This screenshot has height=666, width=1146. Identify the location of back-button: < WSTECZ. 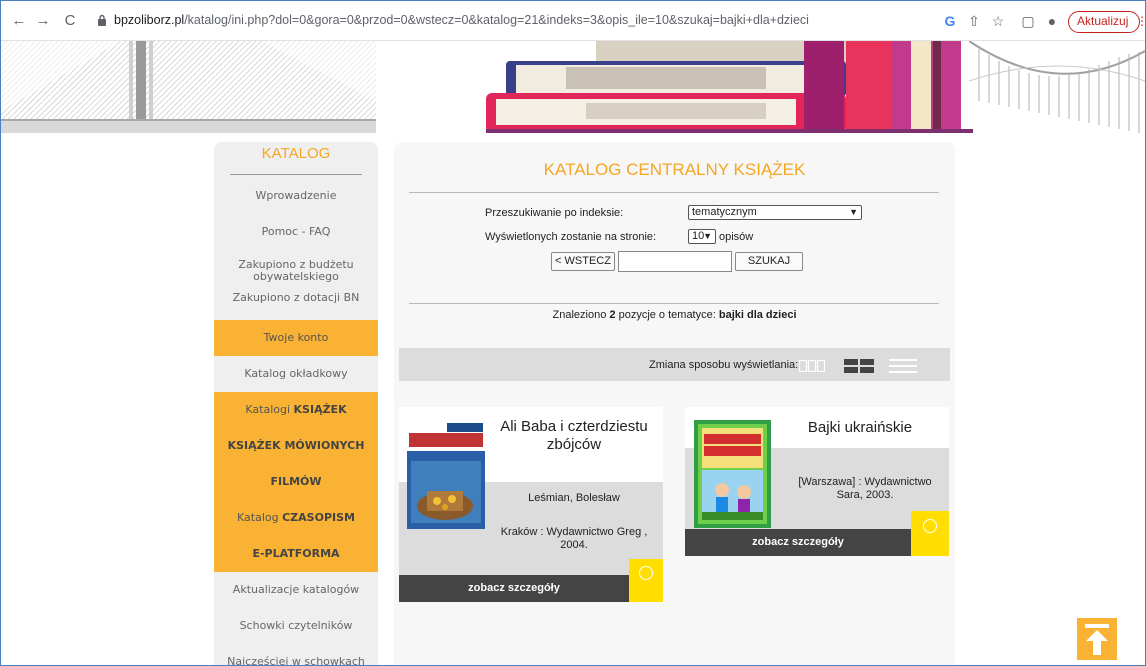
(583, 261).